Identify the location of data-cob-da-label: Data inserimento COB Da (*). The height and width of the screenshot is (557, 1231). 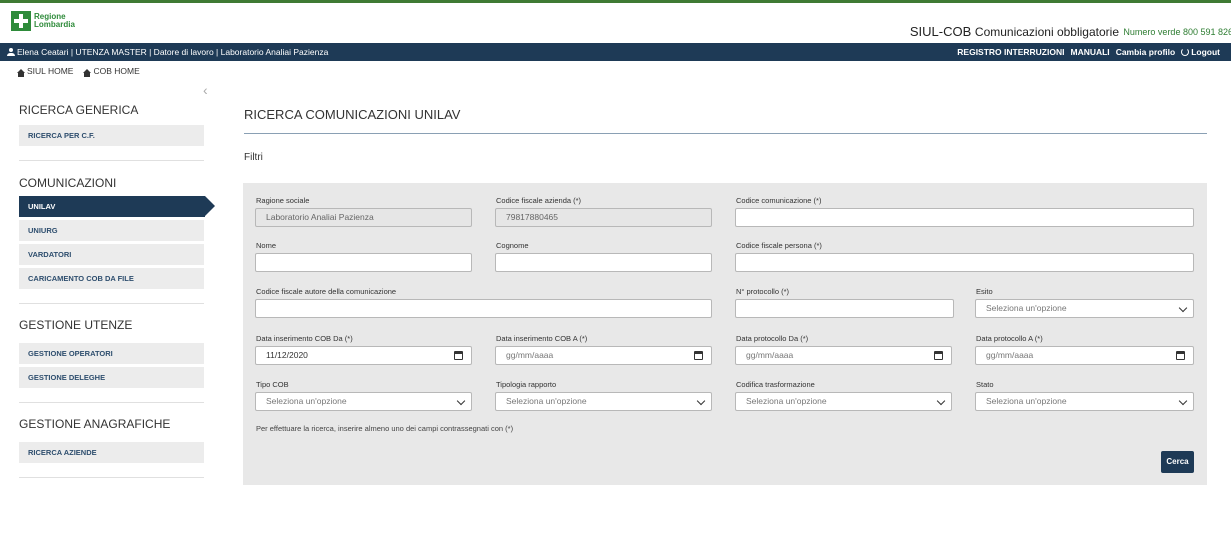
(304, 338).